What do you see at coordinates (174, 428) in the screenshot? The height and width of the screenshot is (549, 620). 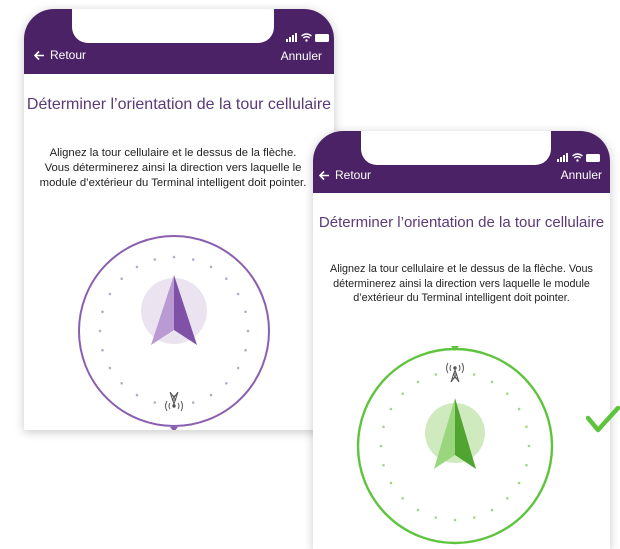 I see `ring-indicator` at bounding box center [174, 428].